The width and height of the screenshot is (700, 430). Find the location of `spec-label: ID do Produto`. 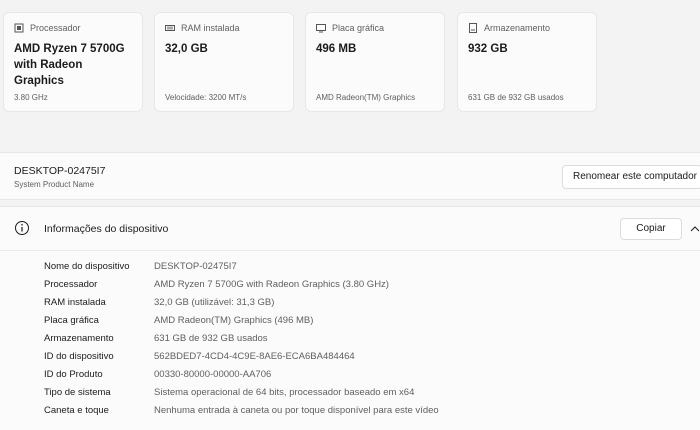

spec-label: ID do Produto is located at coordinates (73, 374).